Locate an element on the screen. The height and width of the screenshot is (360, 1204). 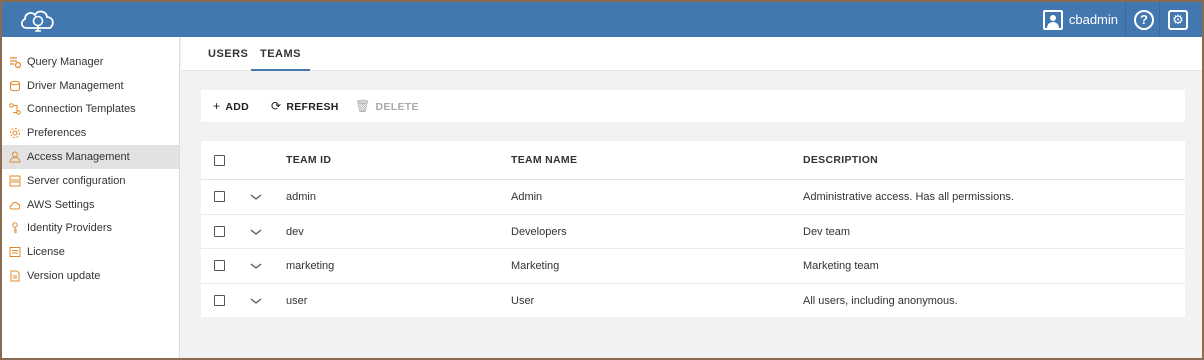
sidebar-item-query-manager: Query Manager is located at coordinates (90, 62).